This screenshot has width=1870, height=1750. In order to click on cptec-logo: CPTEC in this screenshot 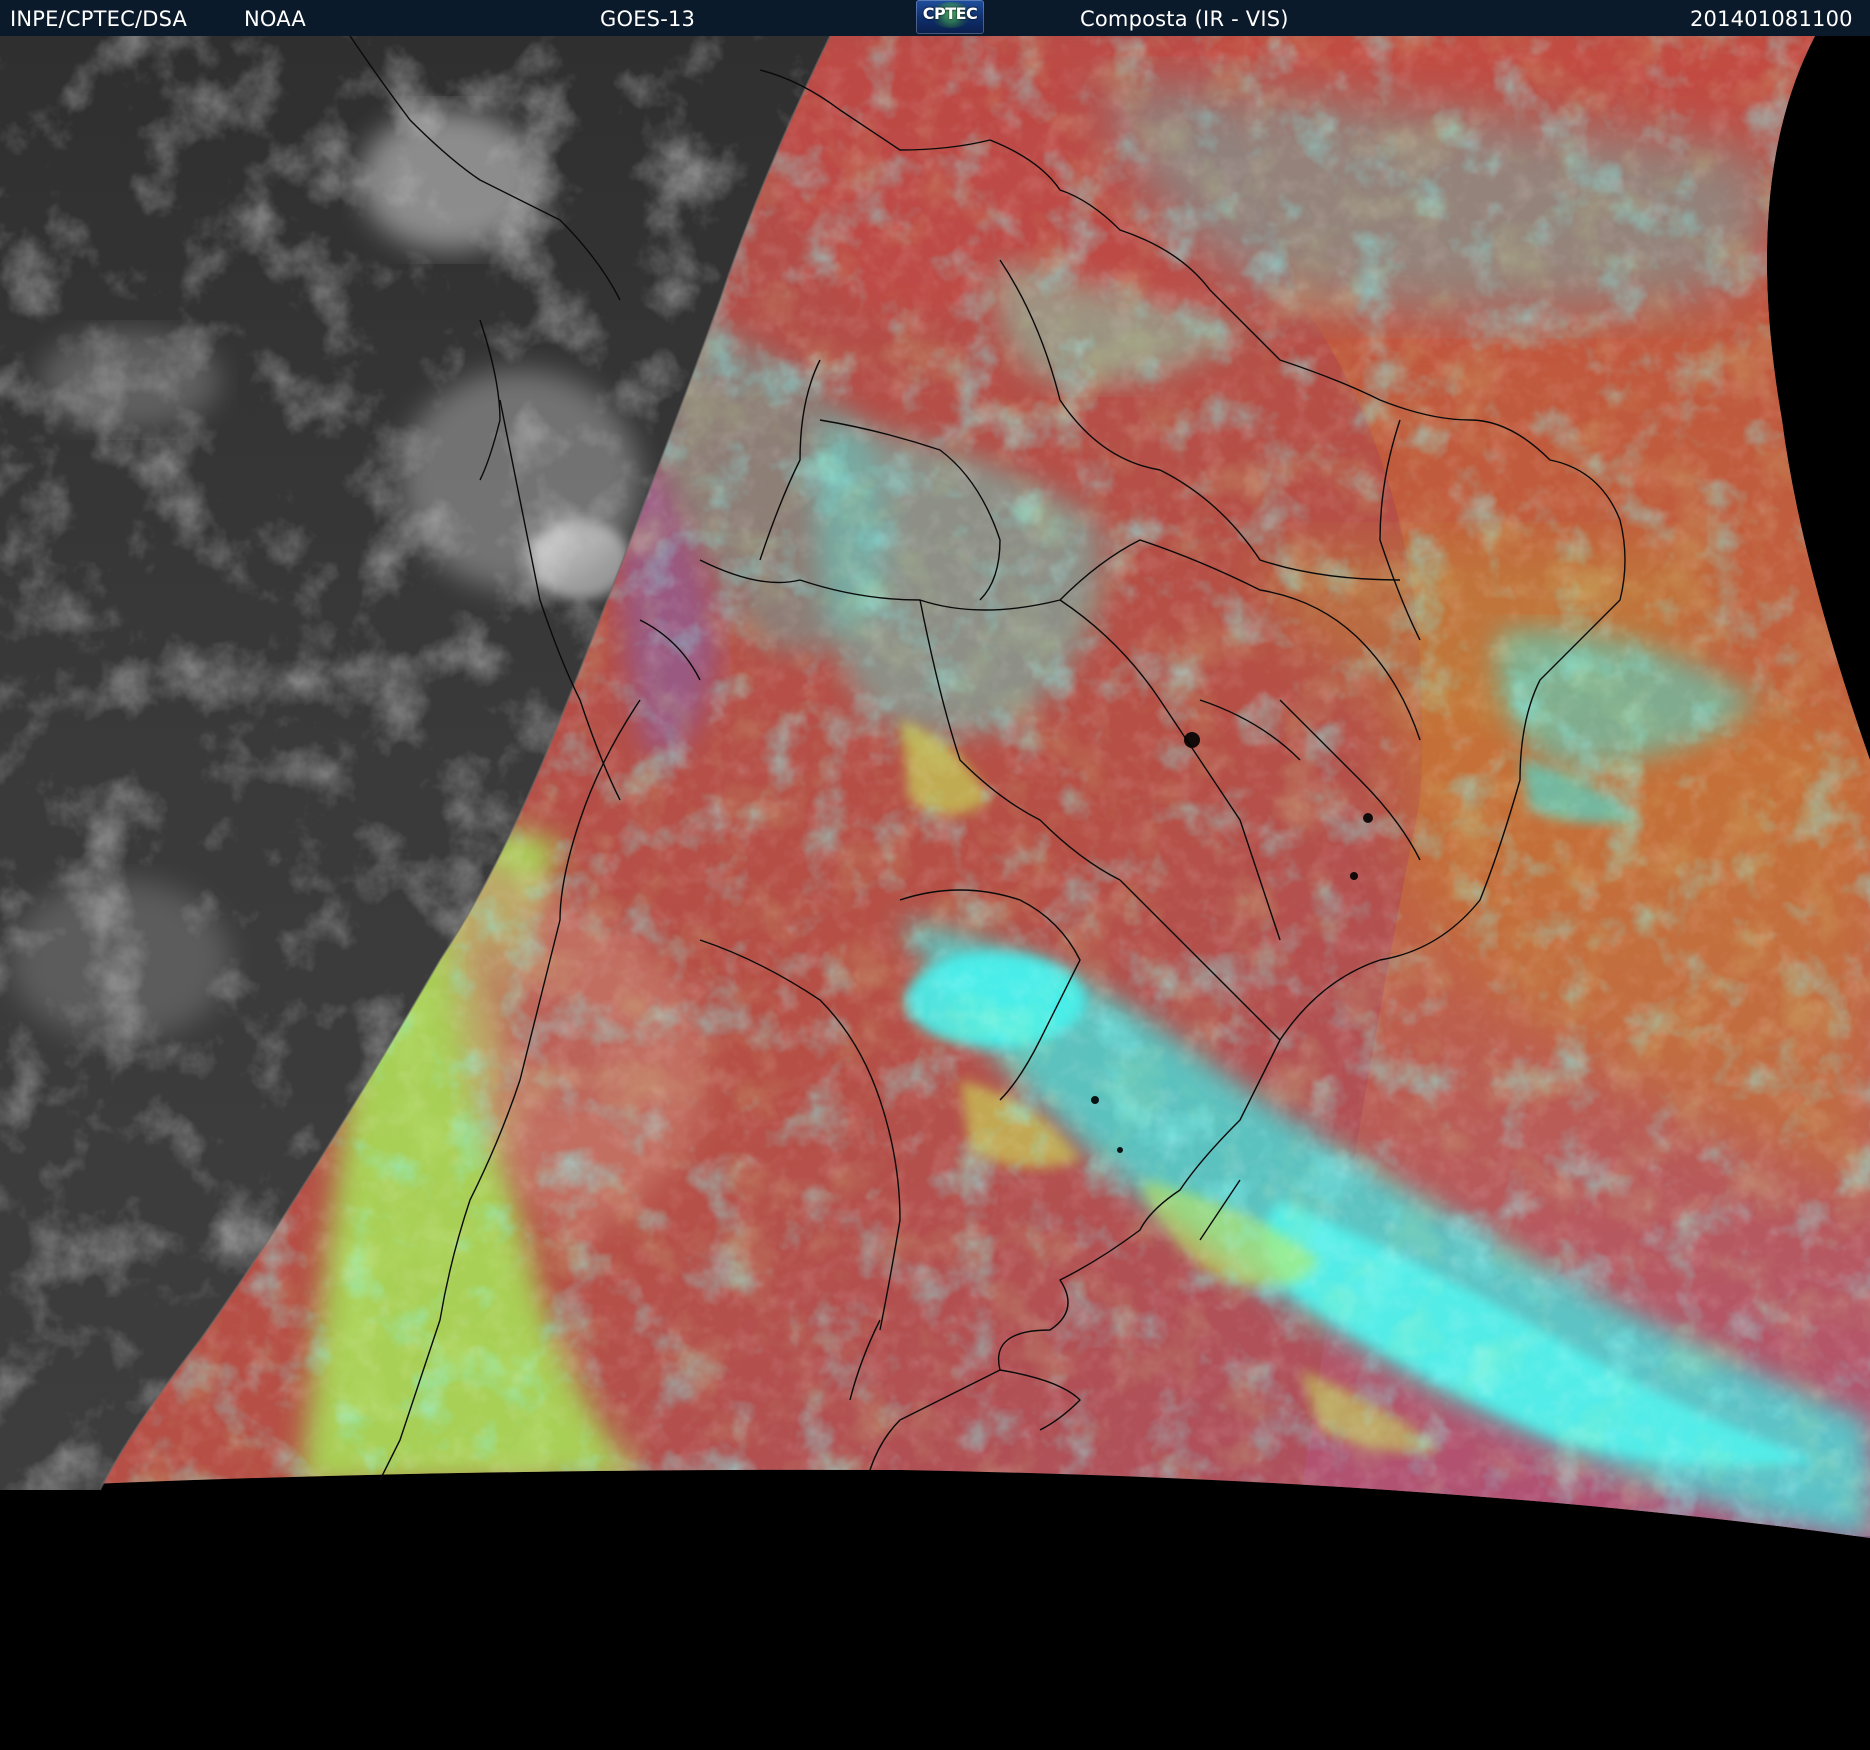, I will do `click(950, 17)`.